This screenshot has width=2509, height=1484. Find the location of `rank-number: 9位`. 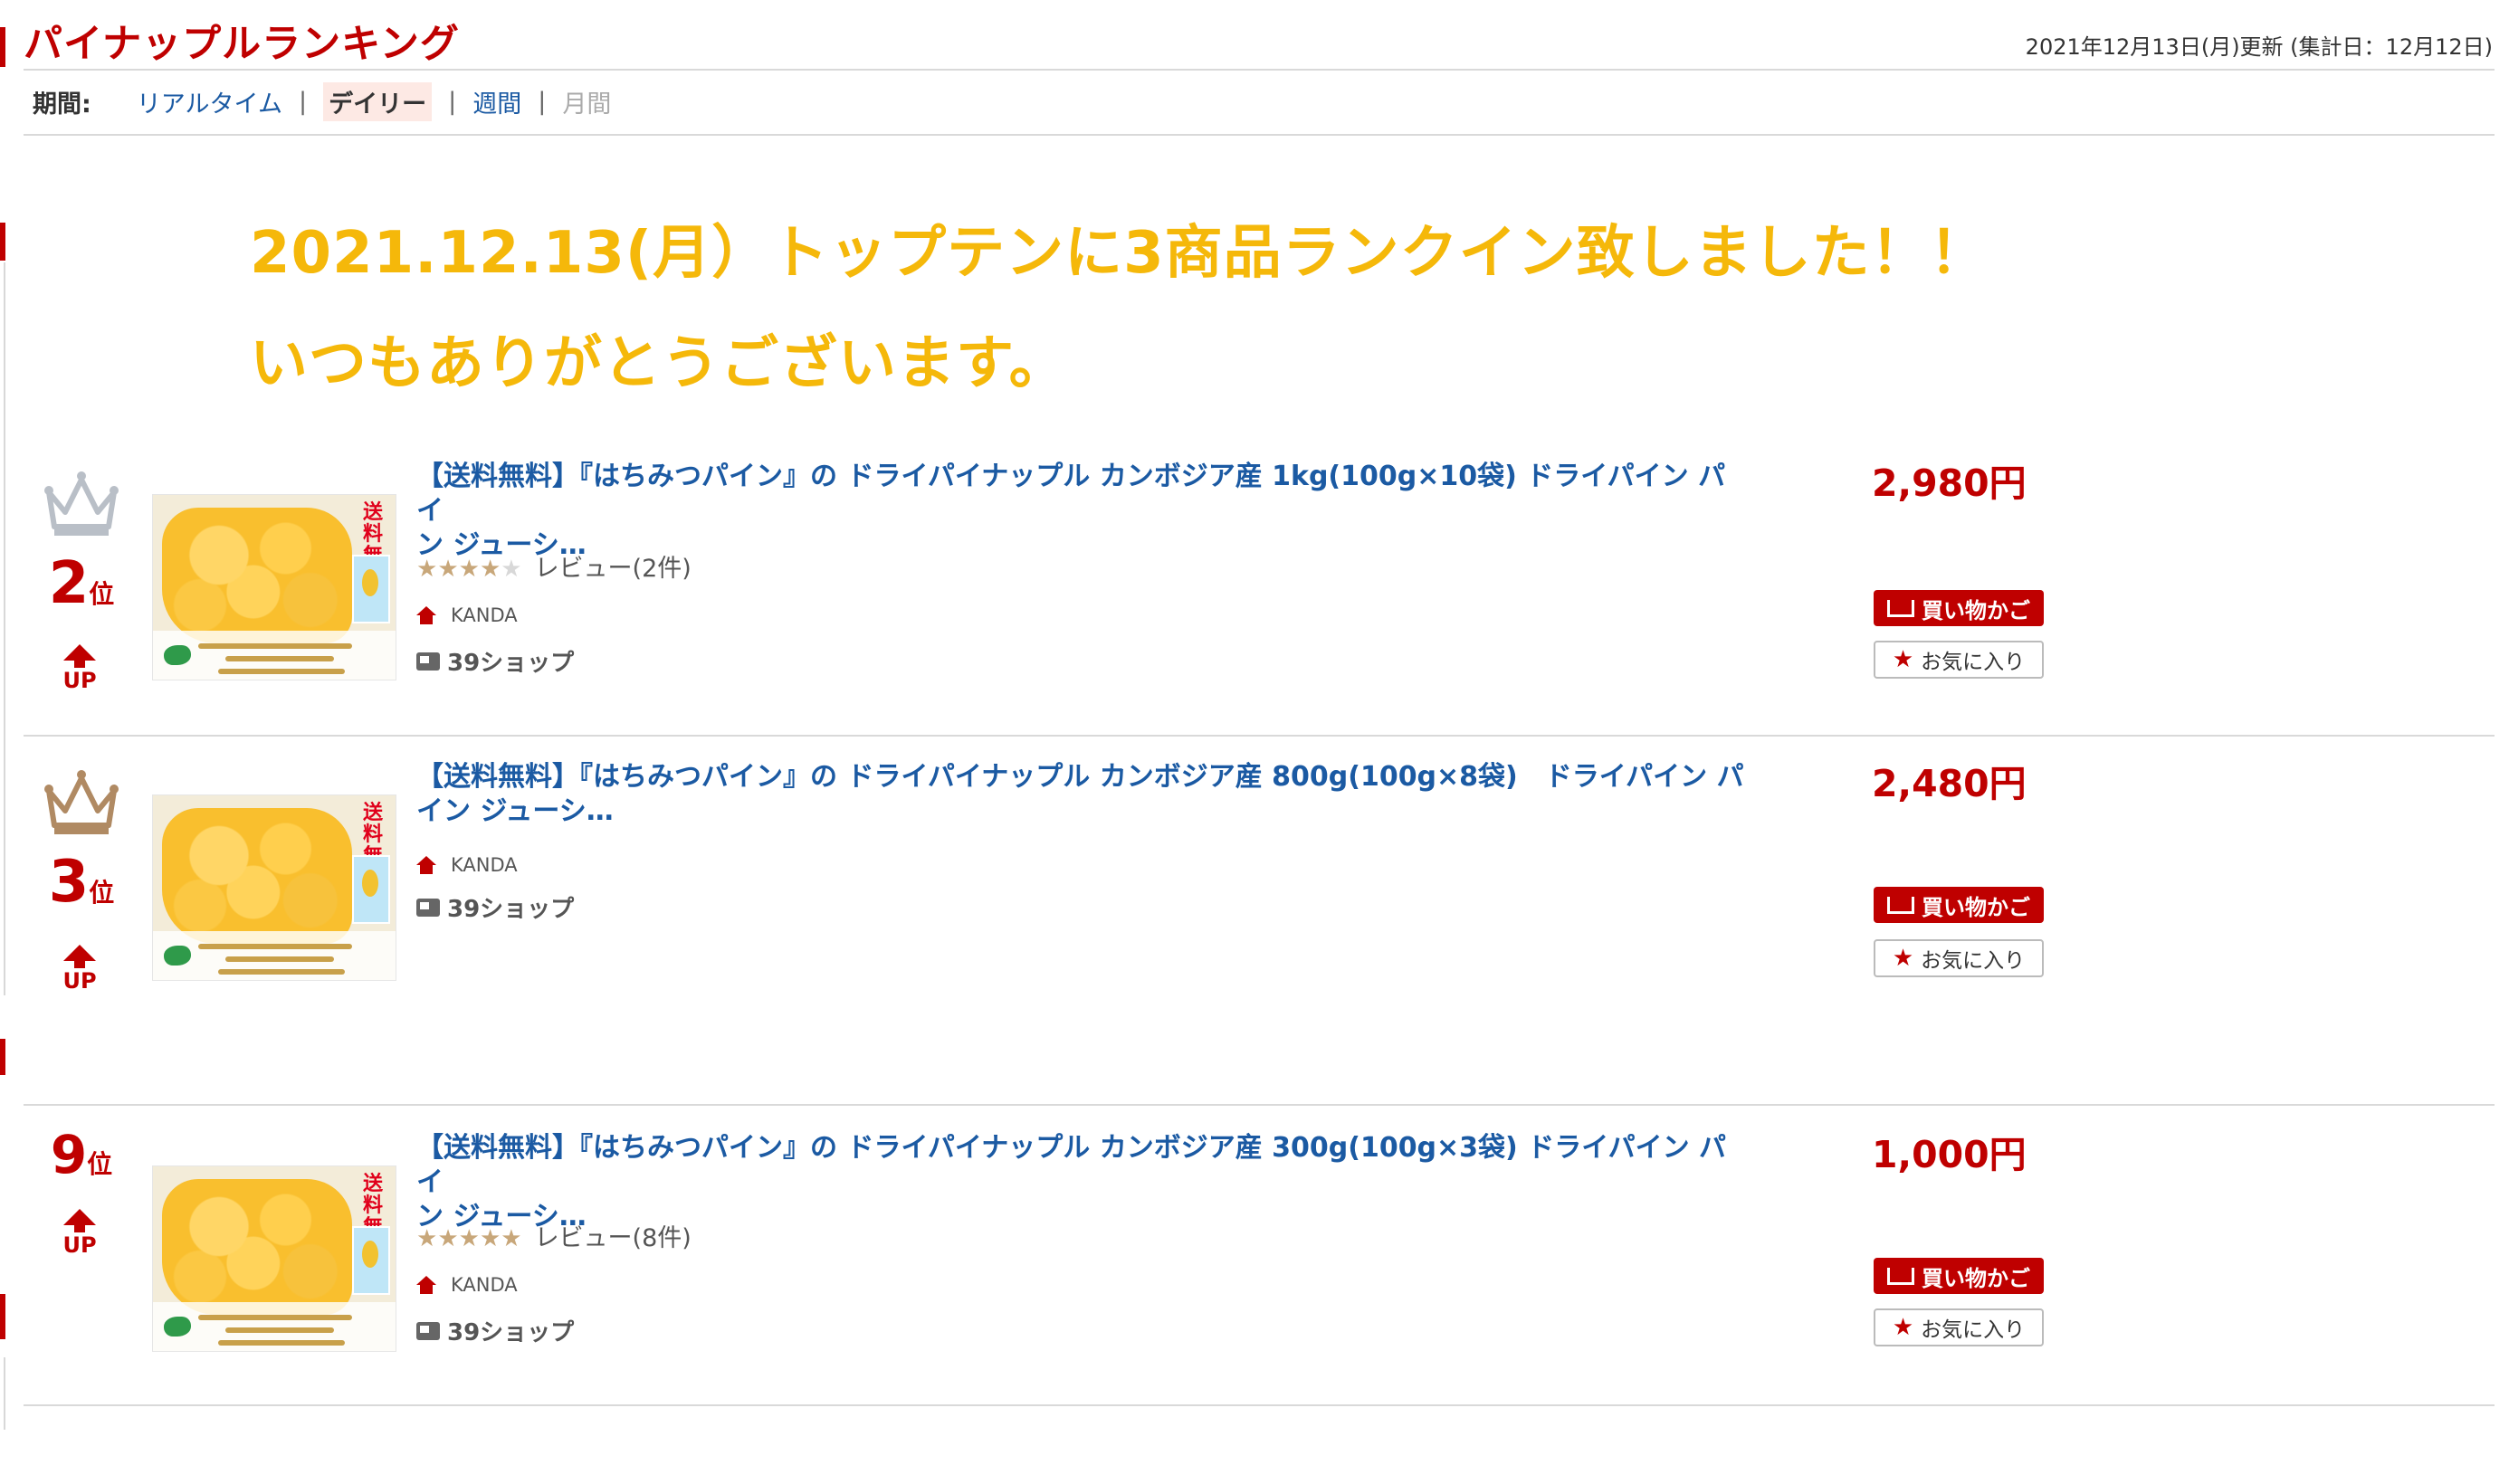

rank-number: 9位 is located at coordinates (81, 1154).